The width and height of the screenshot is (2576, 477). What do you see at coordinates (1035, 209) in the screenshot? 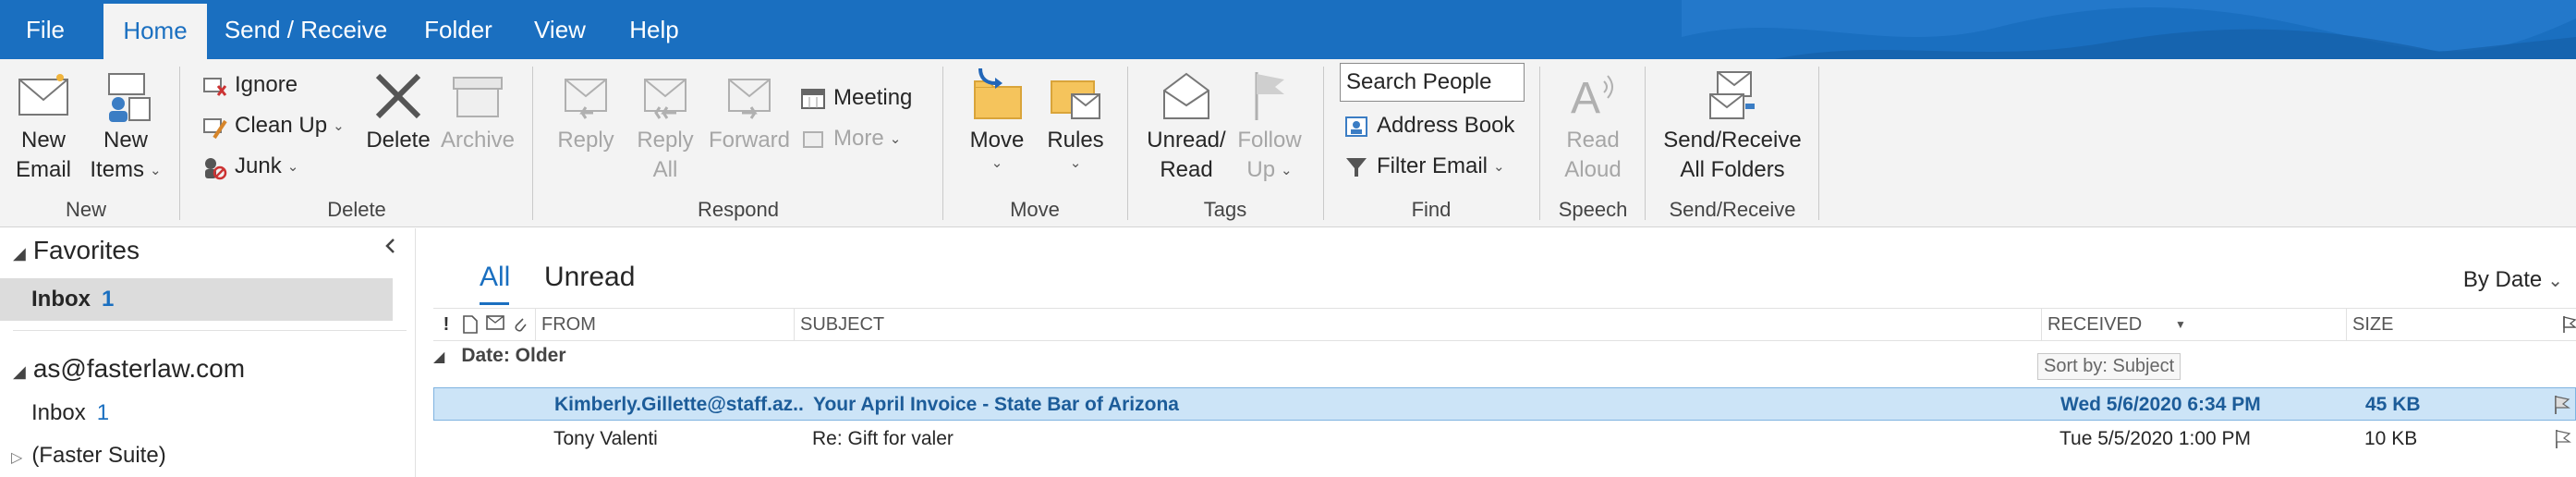
I see `group-label-move: Move` at bounding box center [1035, 209].